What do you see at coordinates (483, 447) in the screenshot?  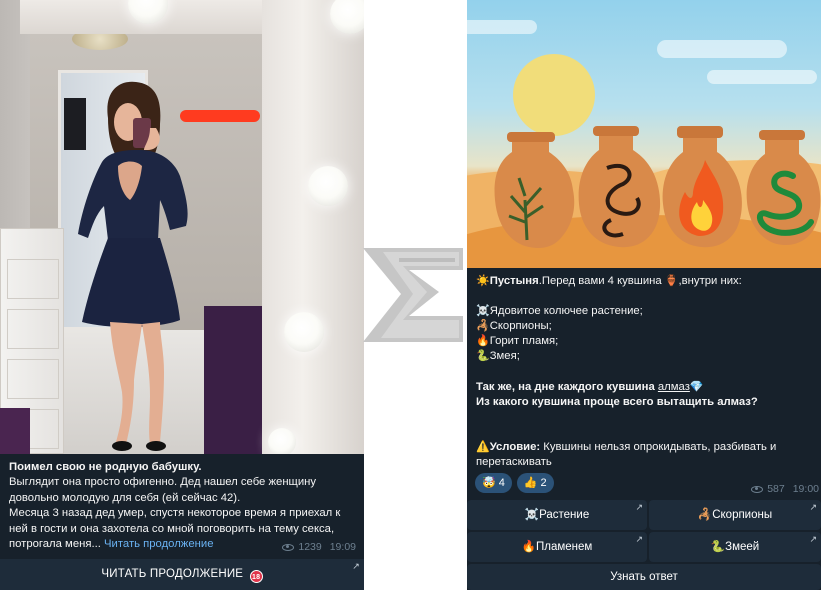 I see `warning-icon: ⚠️` at bounding box center [483, 447].